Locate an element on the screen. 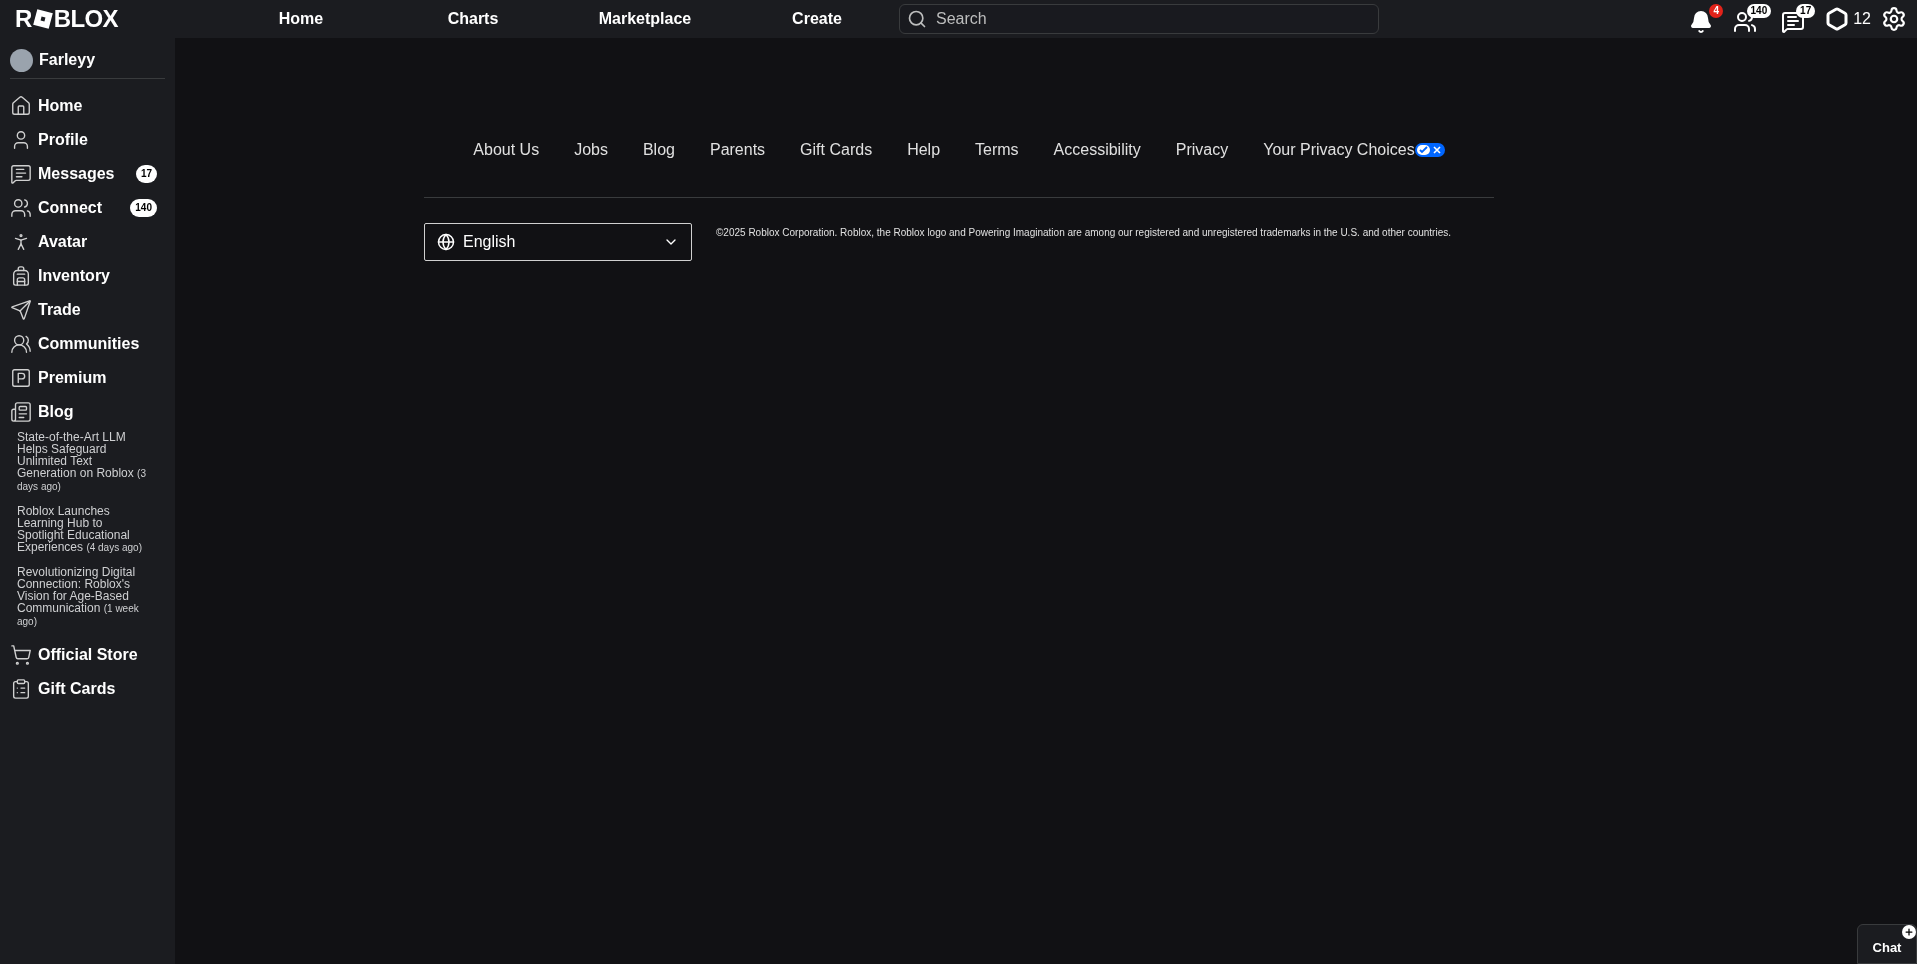 The image size is (1917, 964). settings-icon is located at coordinates (1894, 19).